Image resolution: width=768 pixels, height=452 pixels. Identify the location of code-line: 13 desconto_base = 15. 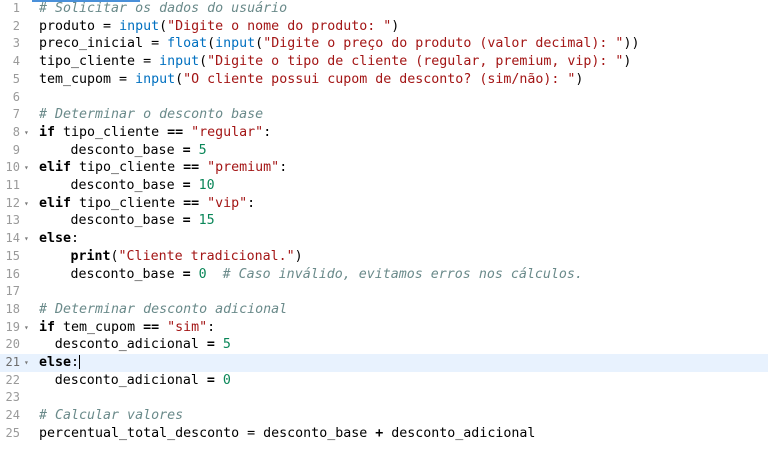
(384, 221).